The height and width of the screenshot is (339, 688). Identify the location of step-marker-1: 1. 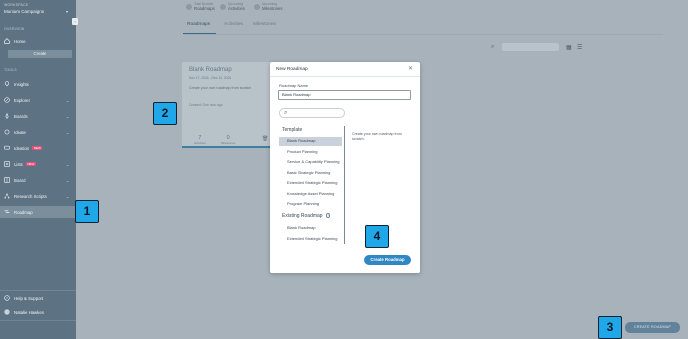
(87, 211).